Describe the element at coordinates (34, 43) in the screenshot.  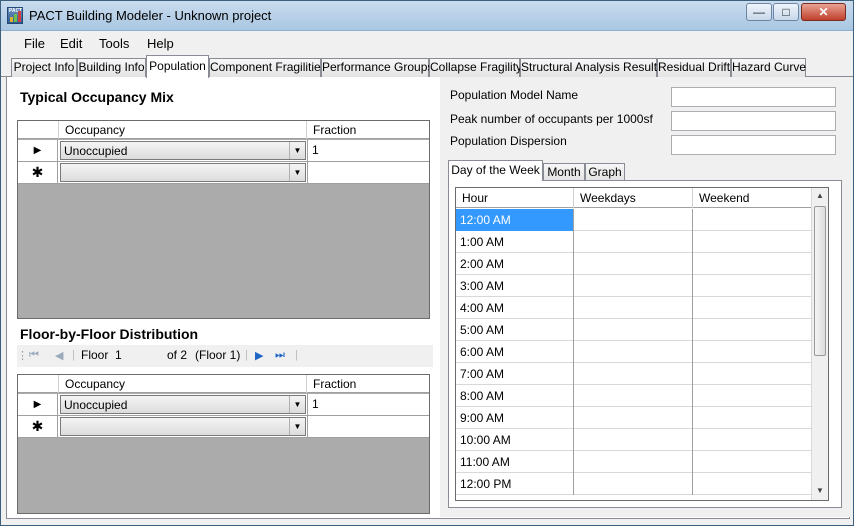
I see `menu-file: File` at that location.